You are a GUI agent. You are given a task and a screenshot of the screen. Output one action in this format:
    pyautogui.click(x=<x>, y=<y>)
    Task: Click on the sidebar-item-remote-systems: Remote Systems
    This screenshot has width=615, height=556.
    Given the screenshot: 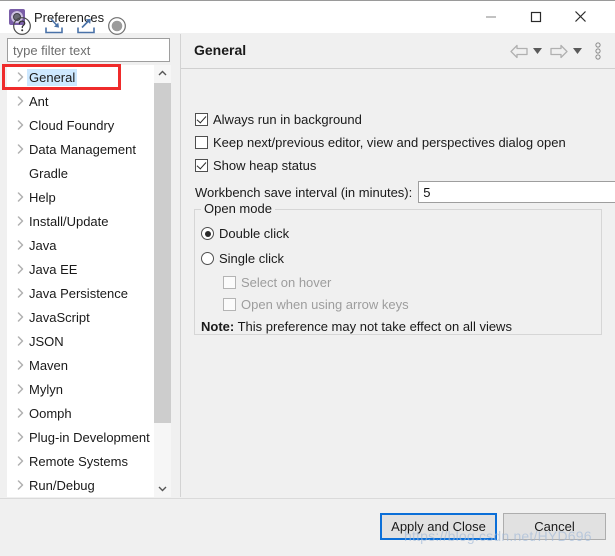 What is the action you would take?
    pyautogui.click(x=81, y=461)
    